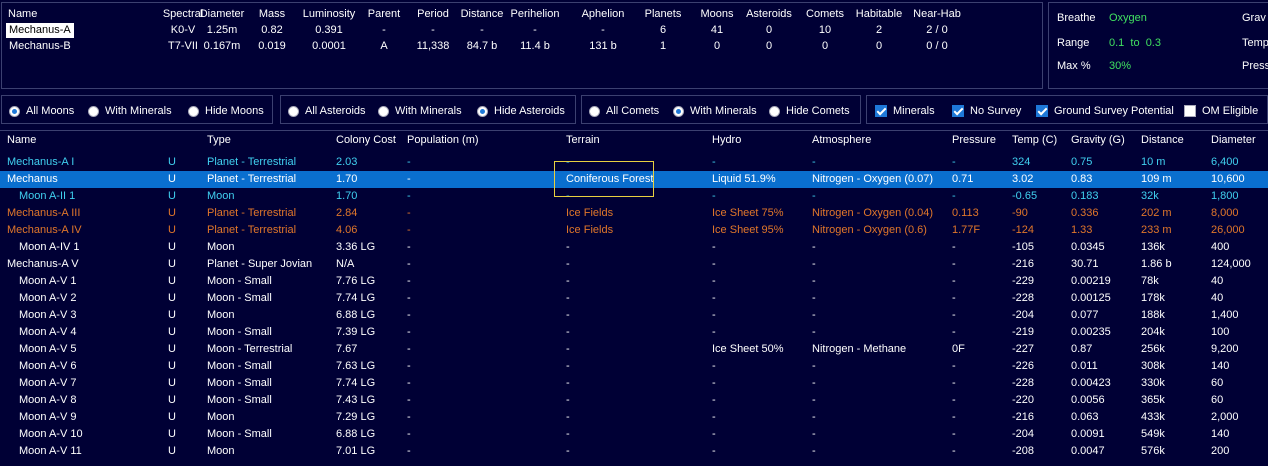 This screenshot has width=1268, height=466. Describe the element at coordinates (974, 140) in the screenshot. I see `column-header: Pressure` at that location.